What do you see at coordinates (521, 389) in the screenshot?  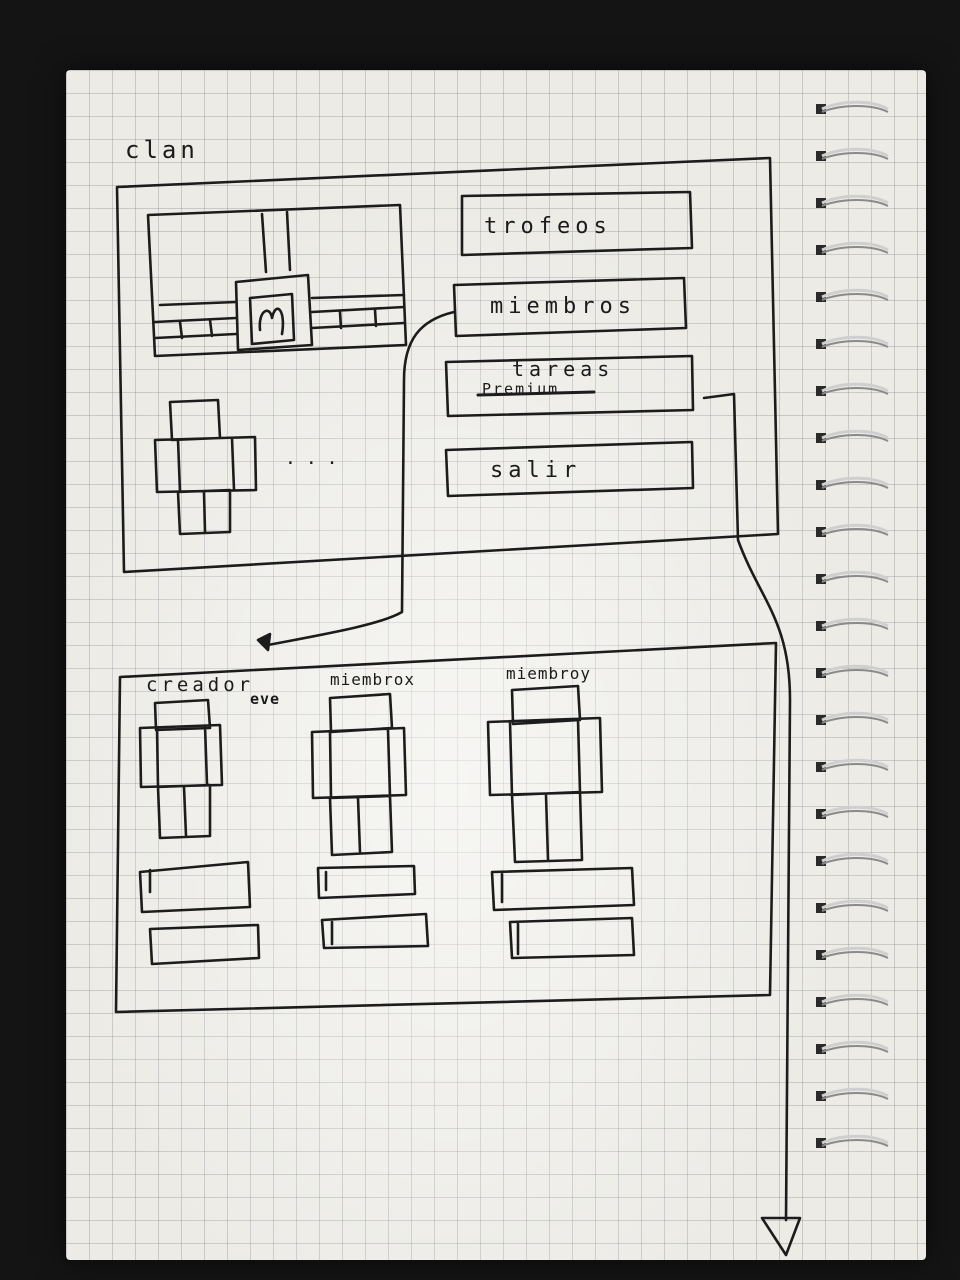 I see `premium-crossed-label: Premium` at bounding box center [521, 389].